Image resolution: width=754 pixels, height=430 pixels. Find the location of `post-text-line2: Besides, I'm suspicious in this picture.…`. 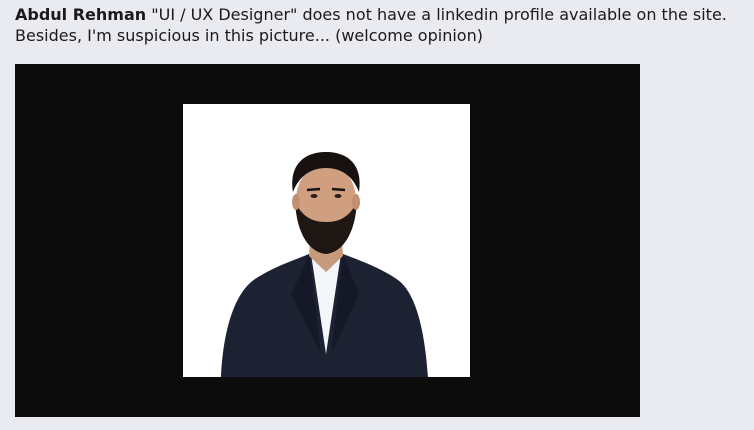

post-text-line2: Besides, I'm suspicious in this picture.… is located at coordinates (249, 35).